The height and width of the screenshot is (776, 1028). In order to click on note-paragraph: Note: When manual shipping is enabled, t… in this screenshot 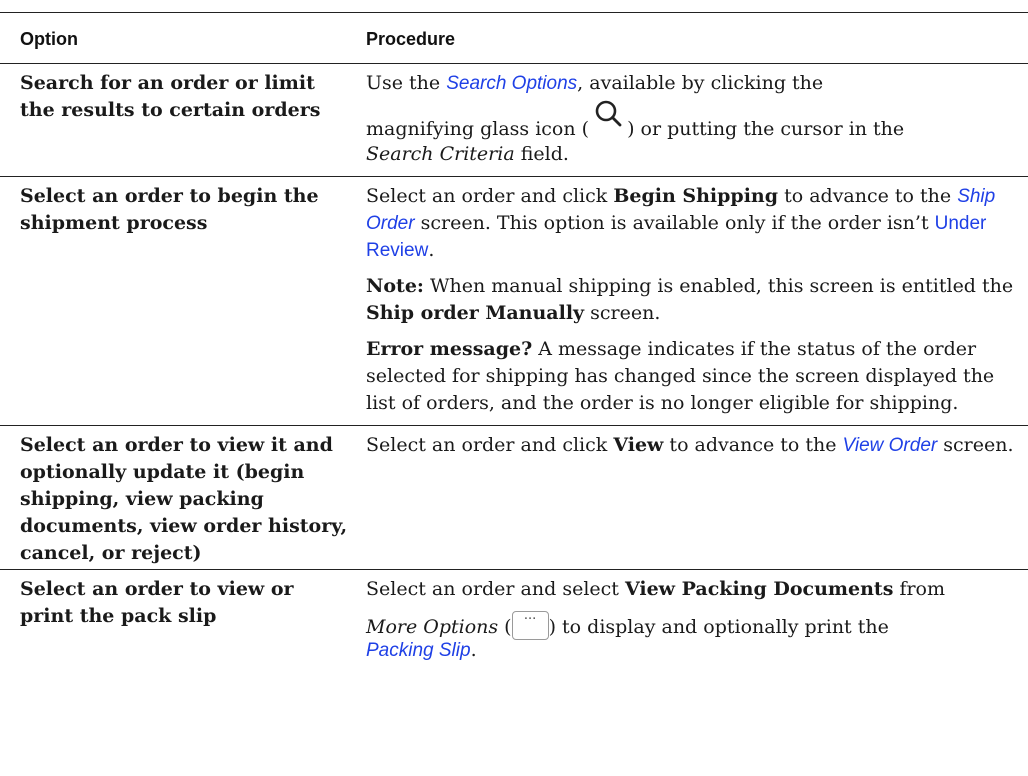, I will do `click(692, 300)`.